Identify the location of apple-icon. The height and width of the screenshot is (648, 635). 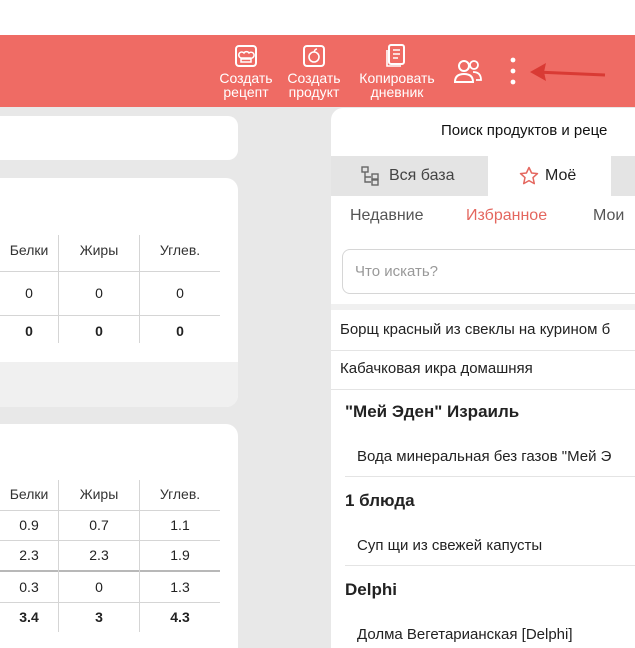
(314, 56).